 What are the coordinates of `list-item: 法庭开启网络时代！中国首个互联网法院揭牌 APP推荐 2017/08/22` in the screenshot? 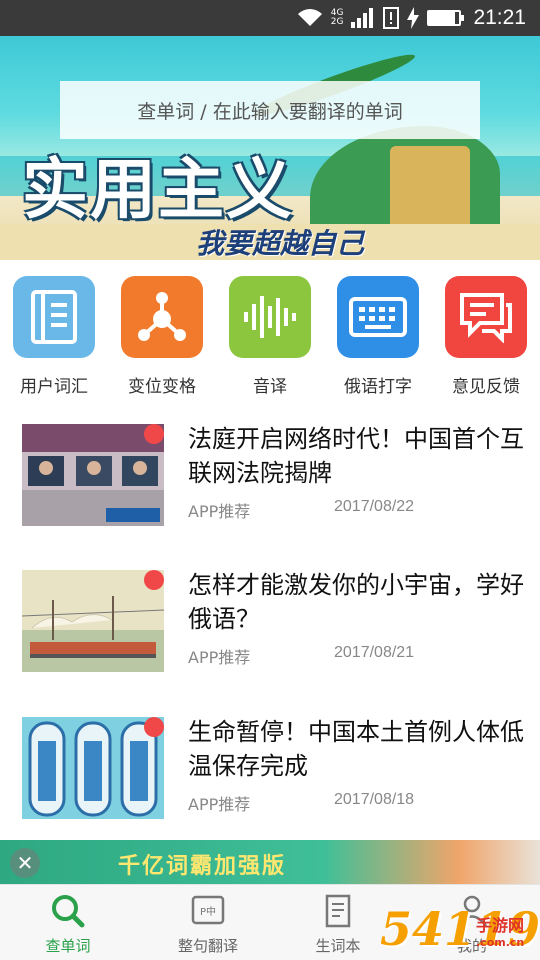 It's located at (270, 479).